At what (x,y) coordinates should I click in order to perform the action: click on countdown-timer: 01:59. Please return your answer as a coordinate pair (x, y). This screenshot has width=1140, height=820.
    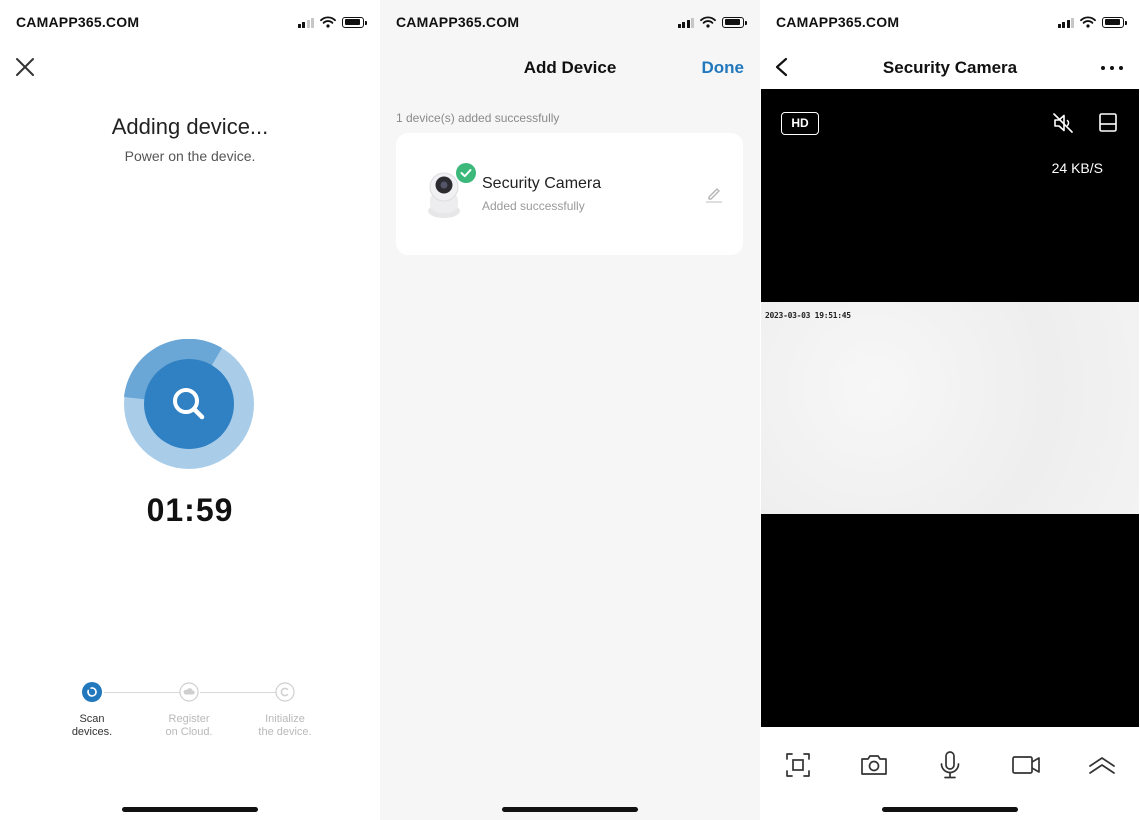
    Looking at the image, I should click on (190, 510).